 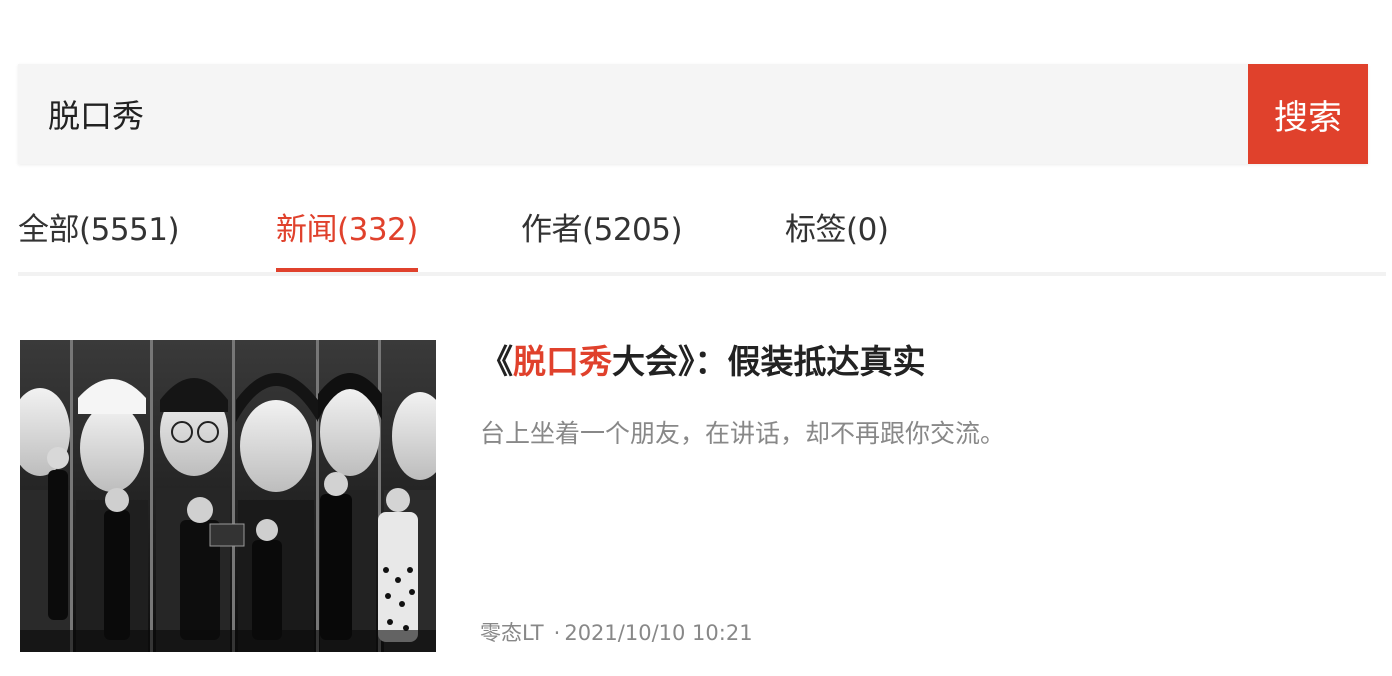 I want to click on article-summary: 台上坐着一个朋友，在讲话，却不再跟你交流。, so click(x=743, y=433).